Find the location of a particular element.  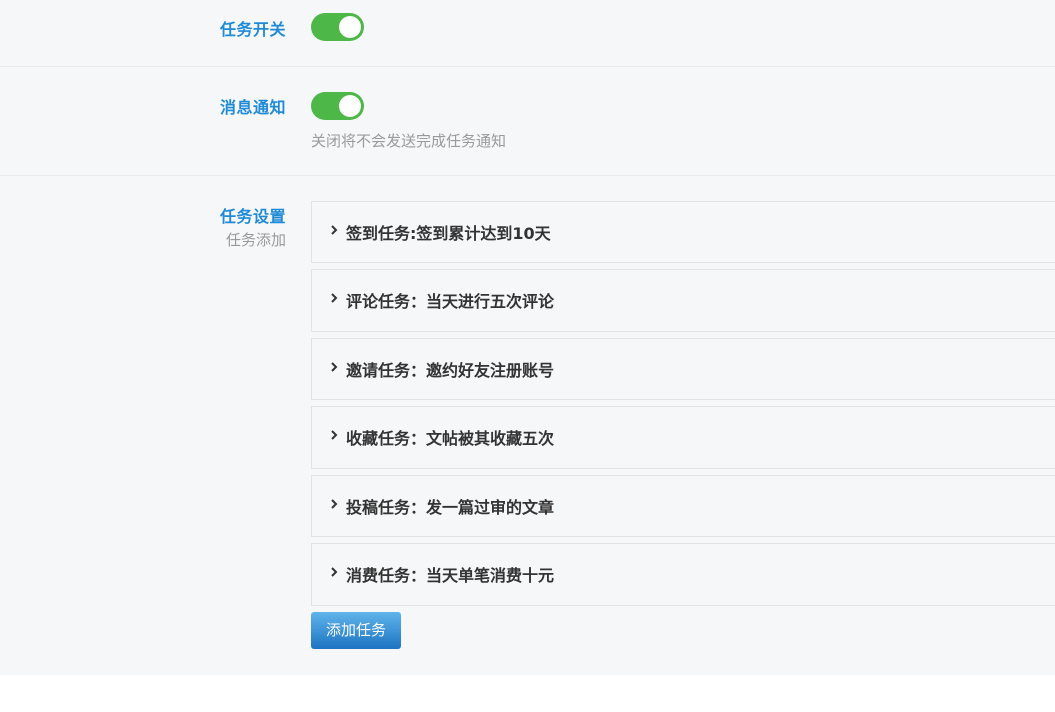

task-switch-label: 任务开关 is located at coordinates (252, 29).